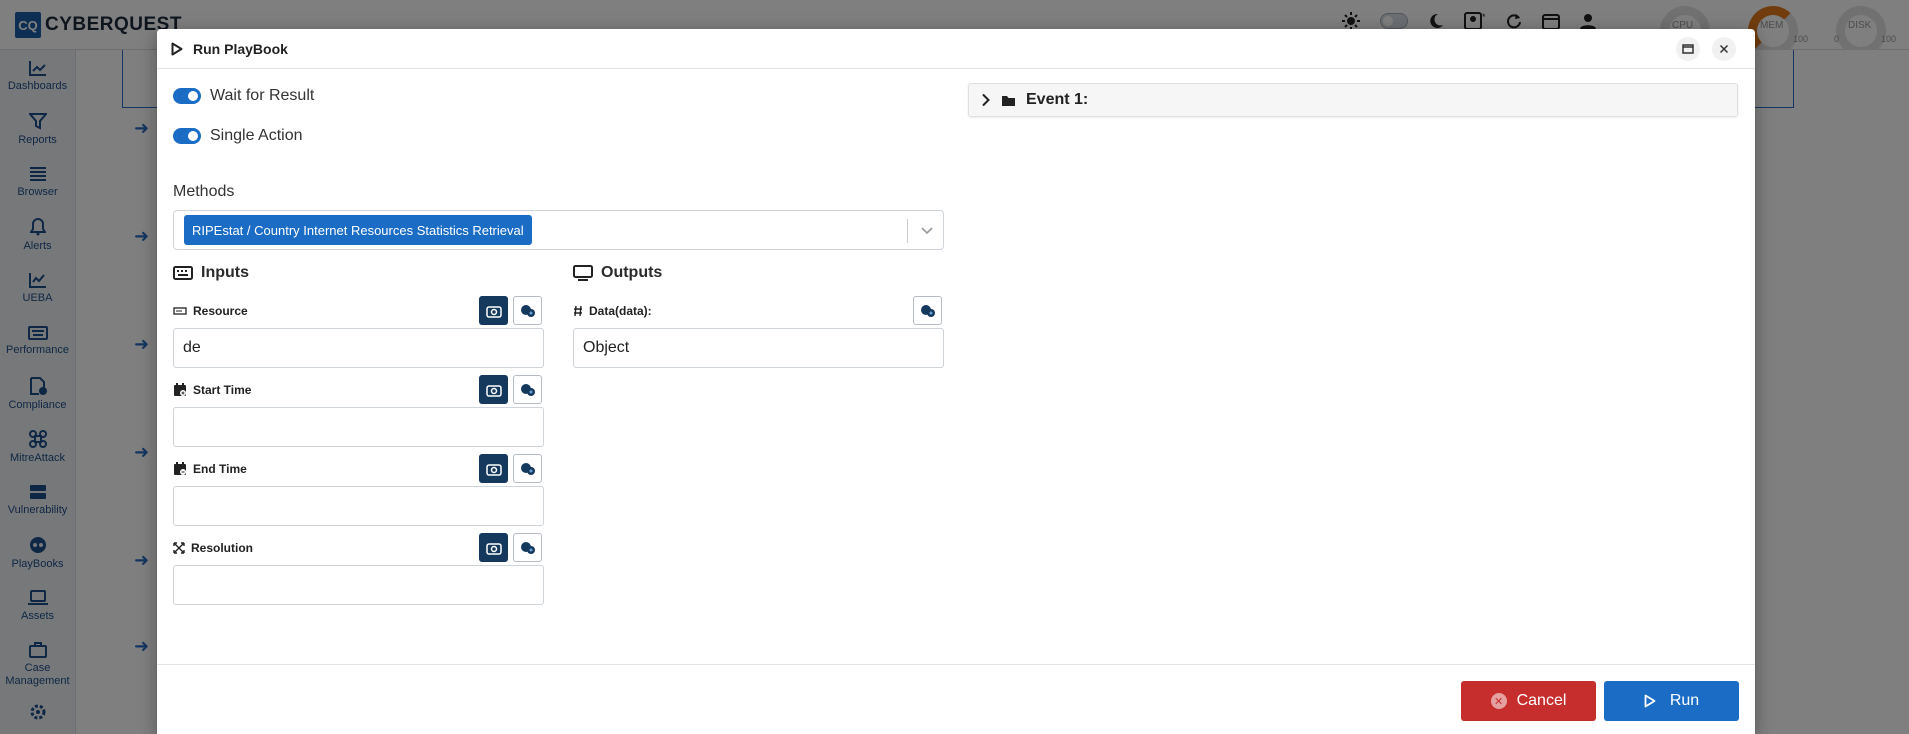  I want to click on close-button, so click(1724, 49).